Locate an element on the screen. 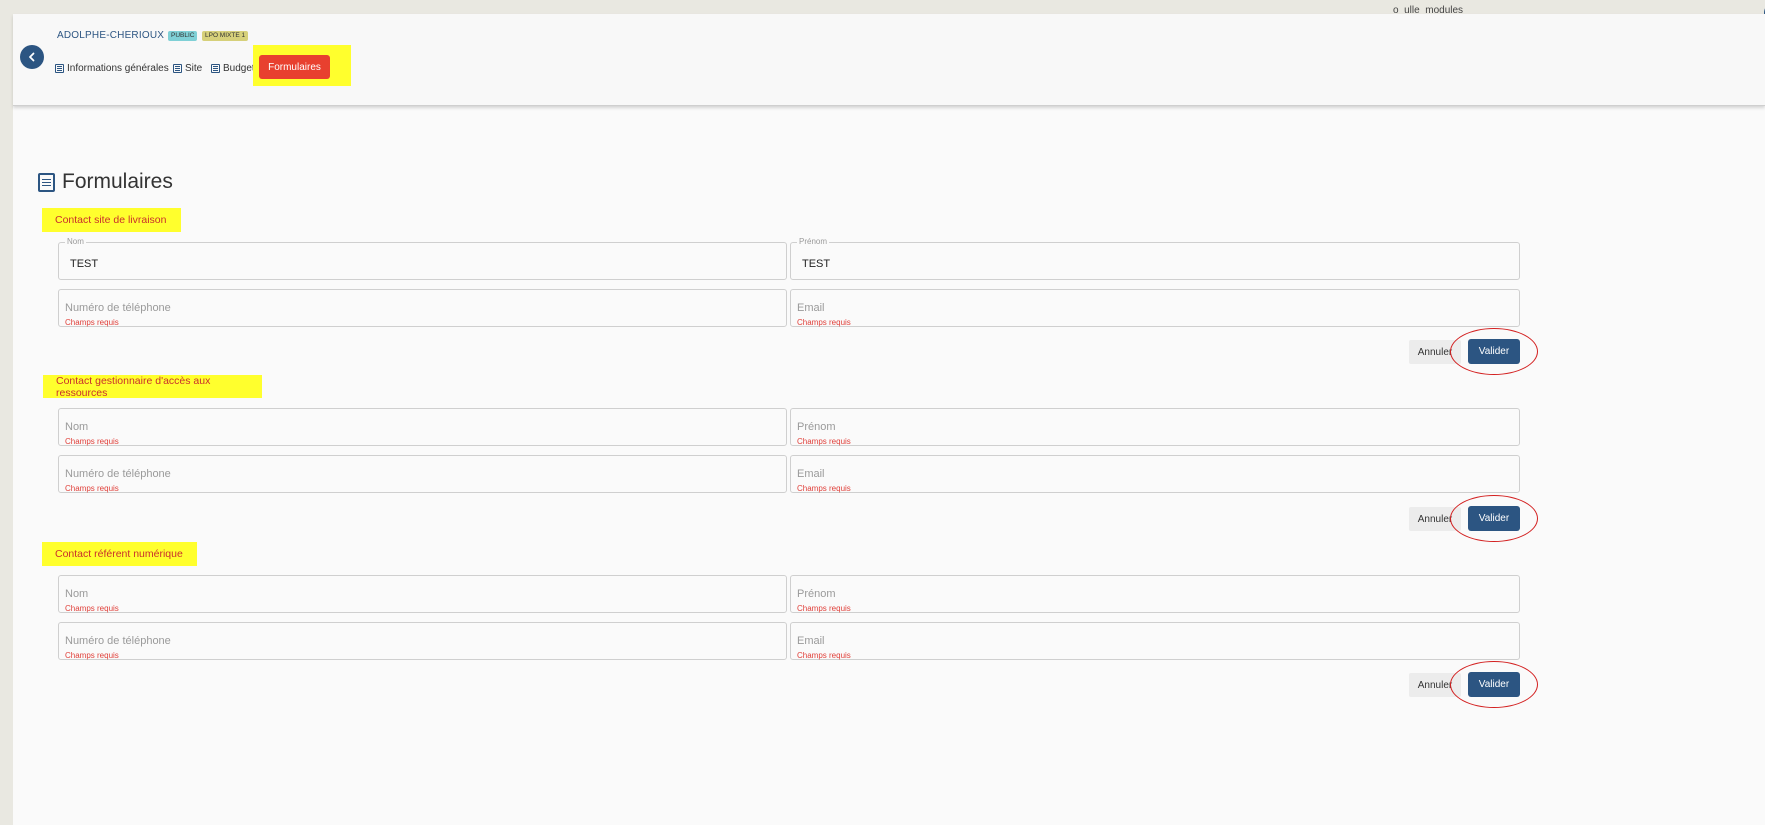  page-title: Formulaires is located at coordinates (105, 182).